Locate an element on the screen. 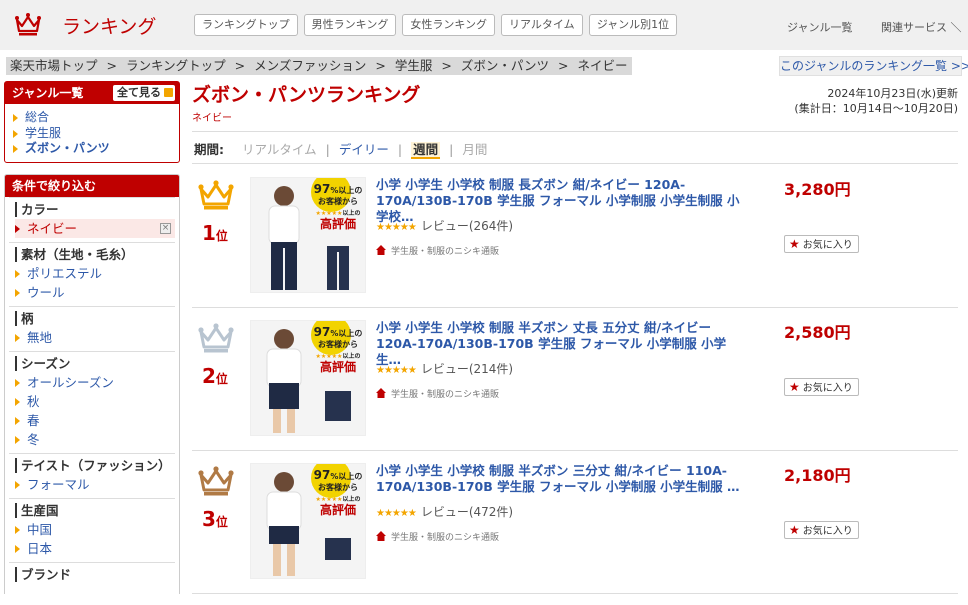 This screenshot has height=605, width=968. genre-ranking-list-link: このジャンルのランキング一覧 >> is located at coordinates (873, 66).